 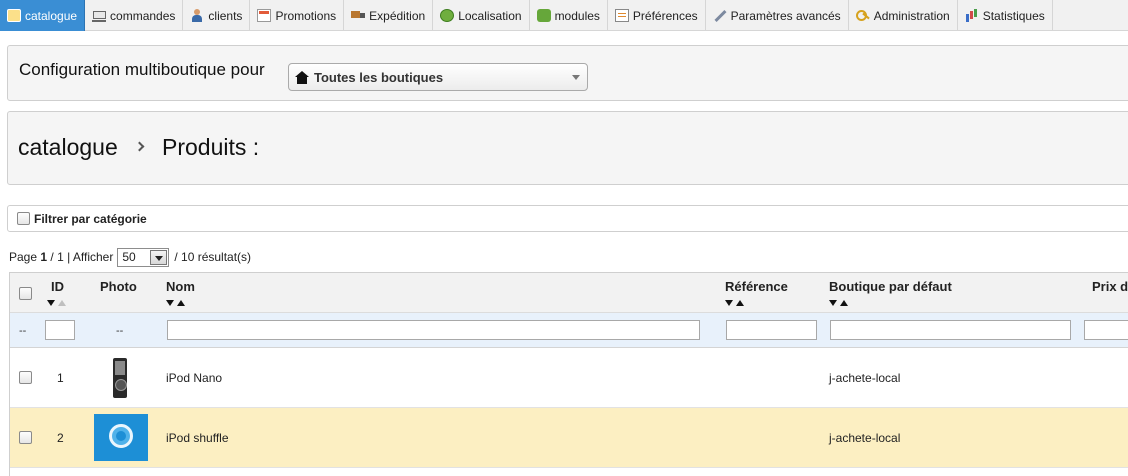 I want to click on stats-icon, so click(x=972, y=15).